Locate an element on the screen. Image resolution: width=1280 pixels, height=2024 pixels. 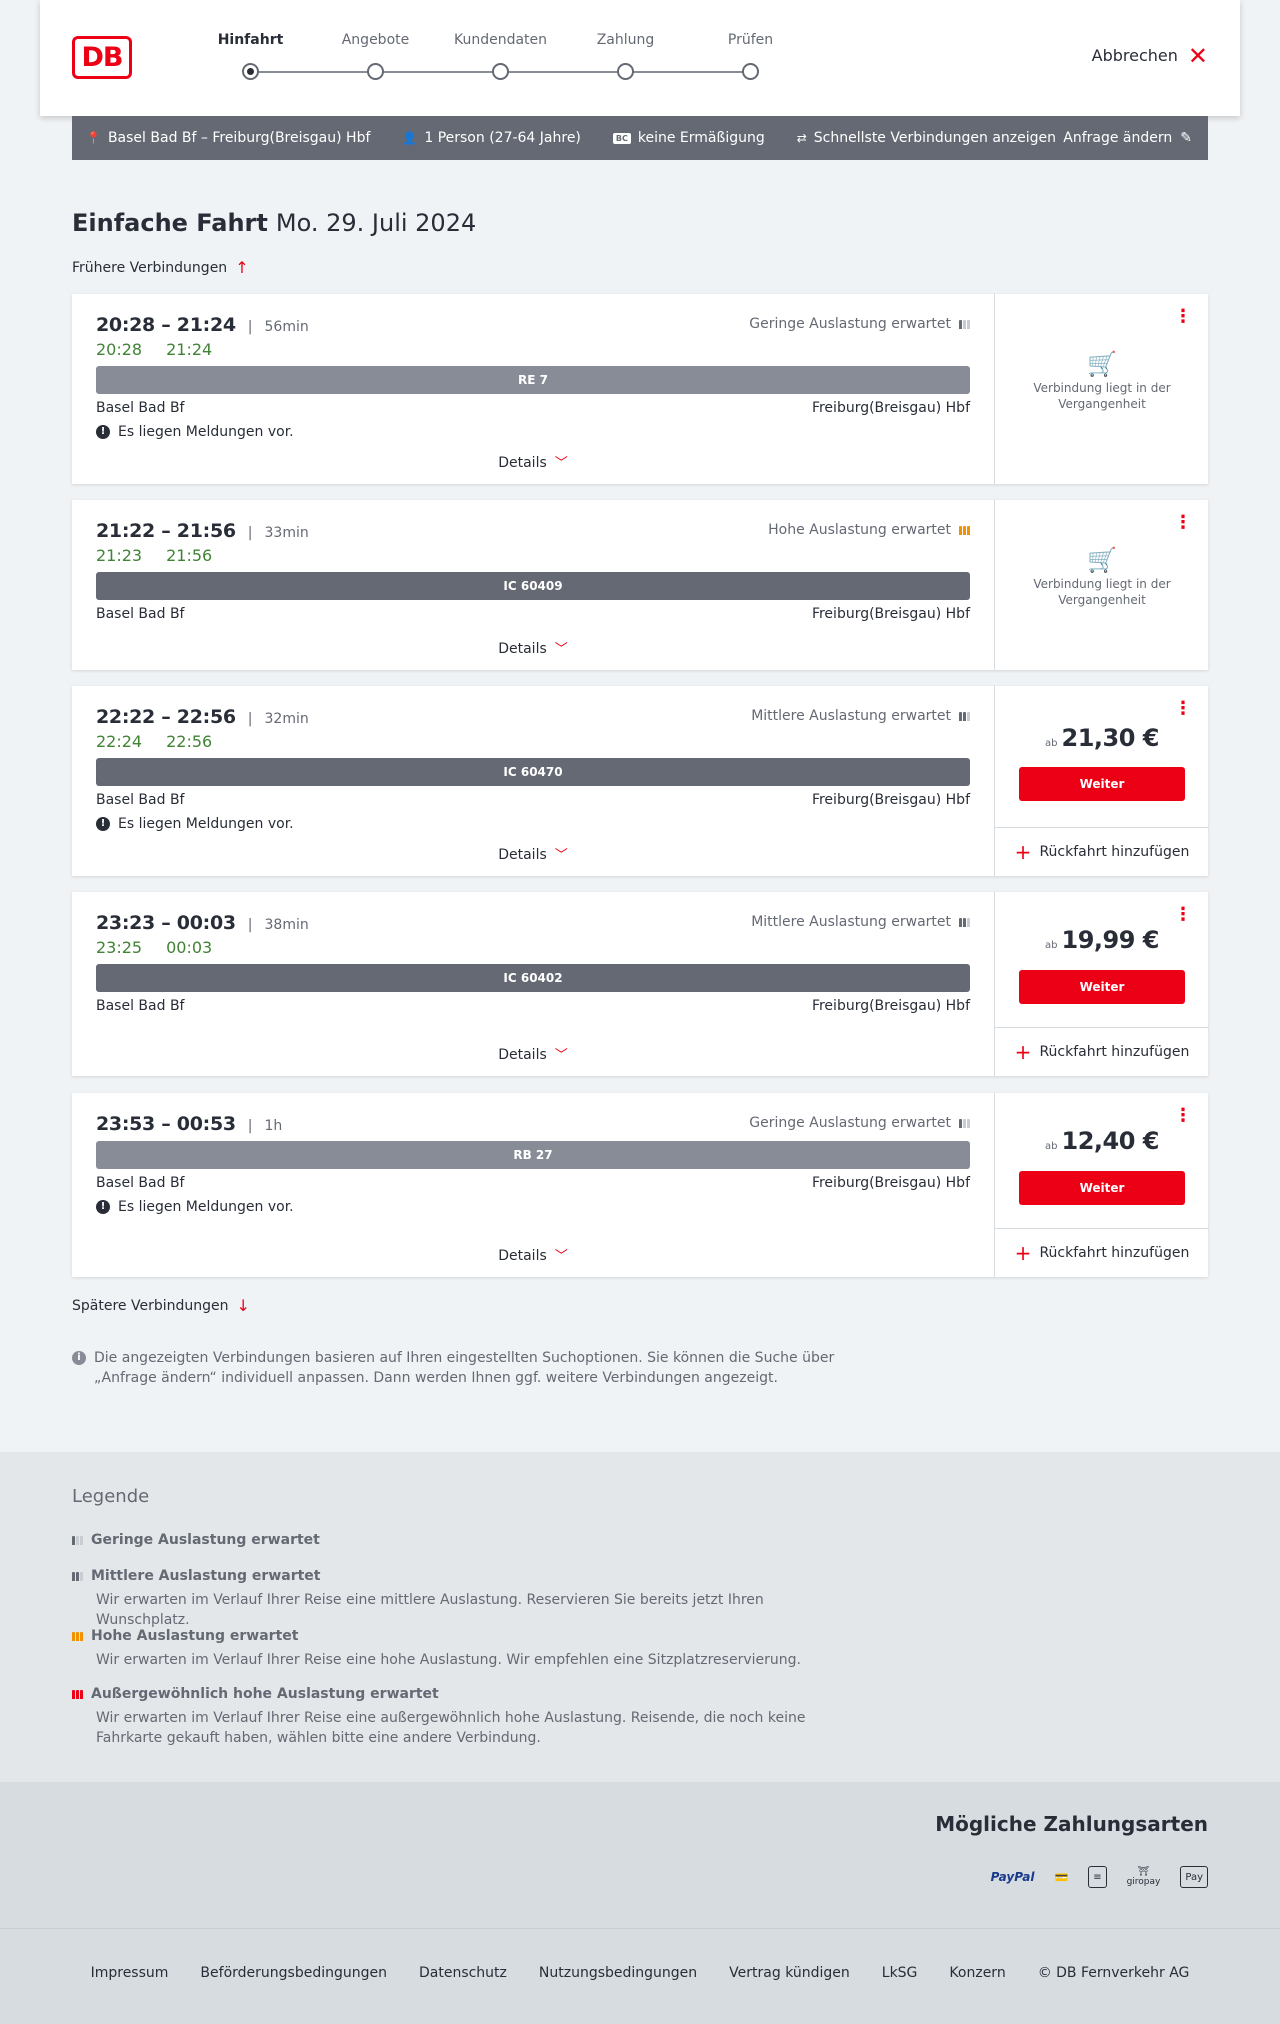
bahncard-icon: BC is located at coordinates (621, 138).